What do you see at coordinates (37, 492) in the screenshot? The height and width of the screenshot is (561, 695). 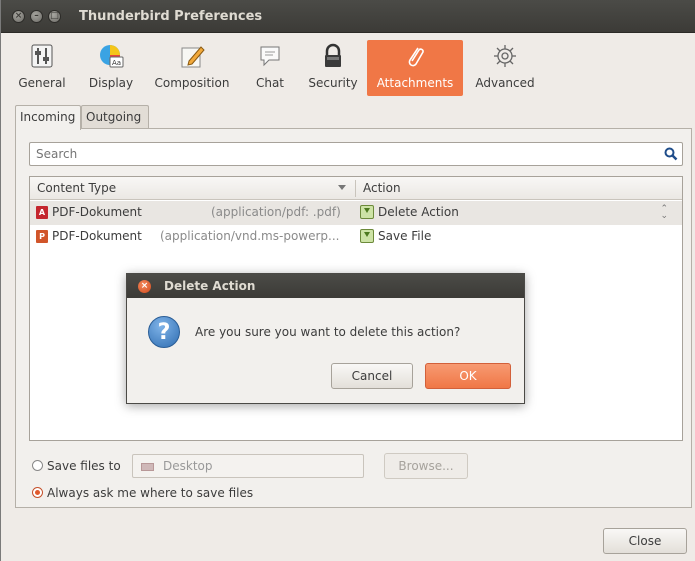 I see `always-ask-radio` at bounding box center [37, 492].